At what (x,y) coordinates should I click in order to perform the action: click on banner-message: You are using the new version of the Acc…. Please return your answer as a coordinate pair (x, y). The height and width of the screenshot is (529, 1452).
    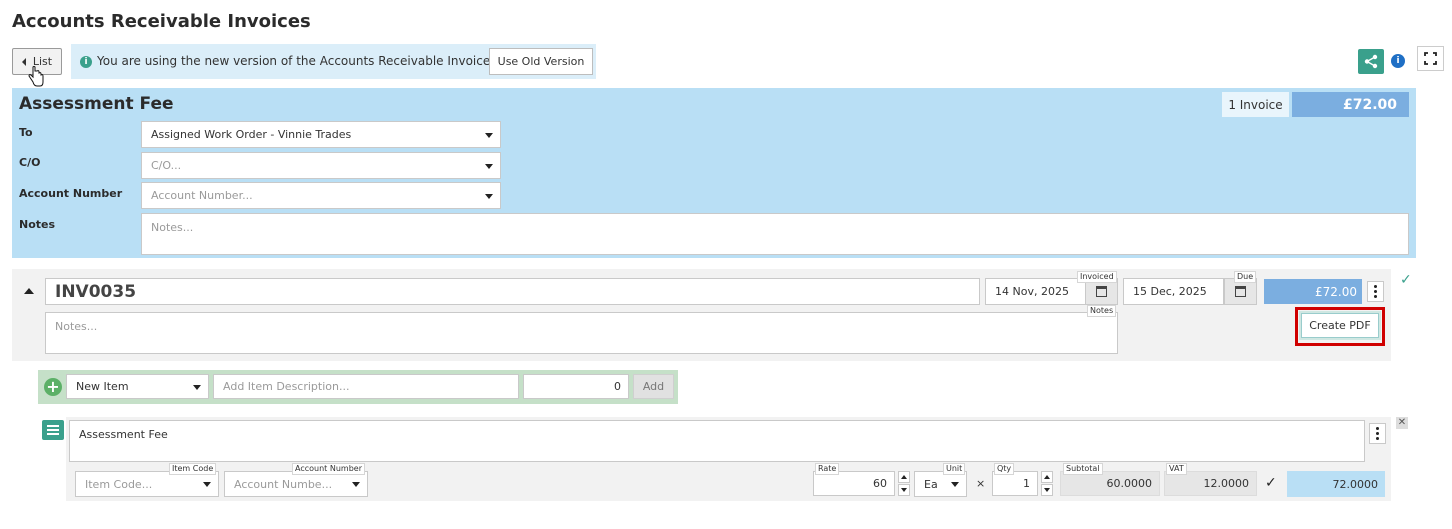
    Looking at the image, I should click on (297, 61).